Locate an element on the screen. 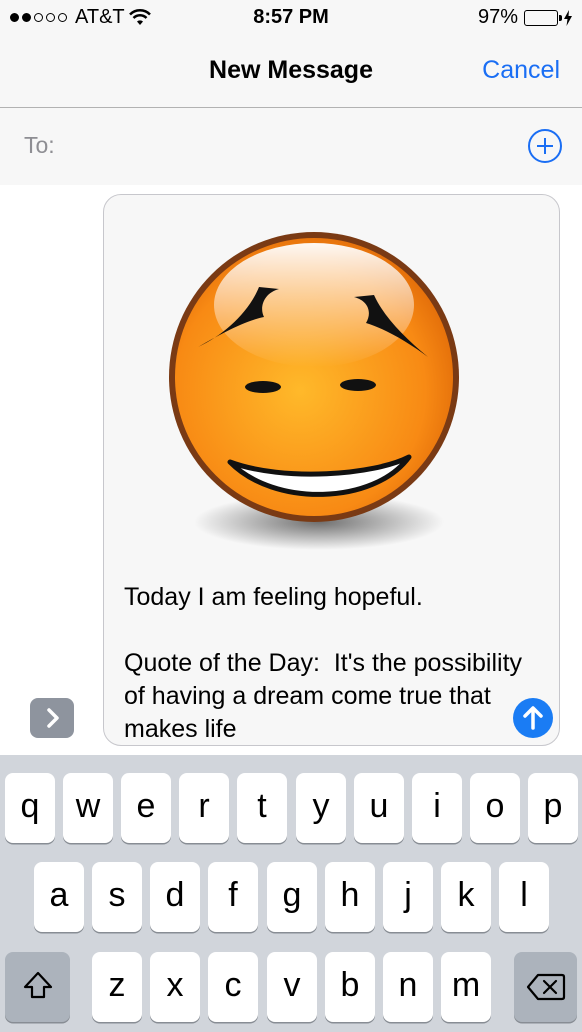 The height and width of the screenshot is (1032, 582). shift-key is located at coordinates (37, 987).